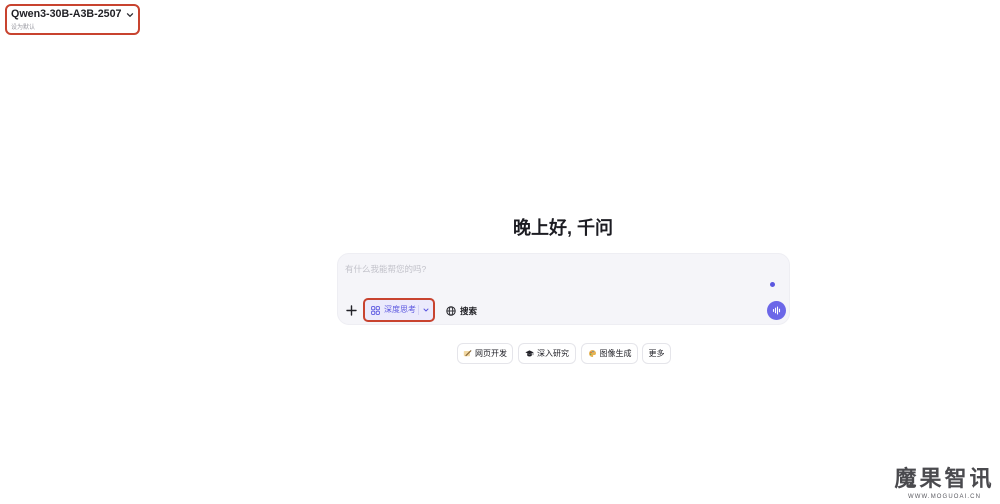 This screenshot has width=1000, height=504. What do you see at coordinates (375, 310) in the screenshot?
I see `deep-think-icon` at bounding box center [375, 310].